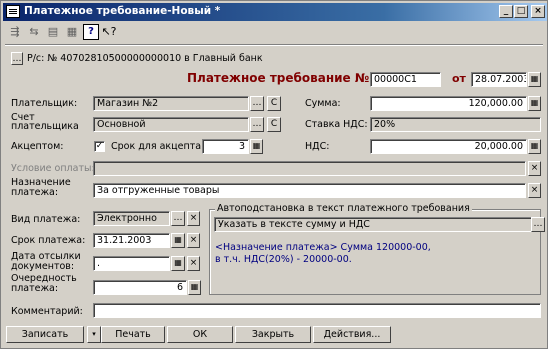 The height and width of the screenshot is (351, 550). What do you see at coordinates (274, 124) in the screenshot?
I see `account-clear-button: С` at bounding box center [274, 124].